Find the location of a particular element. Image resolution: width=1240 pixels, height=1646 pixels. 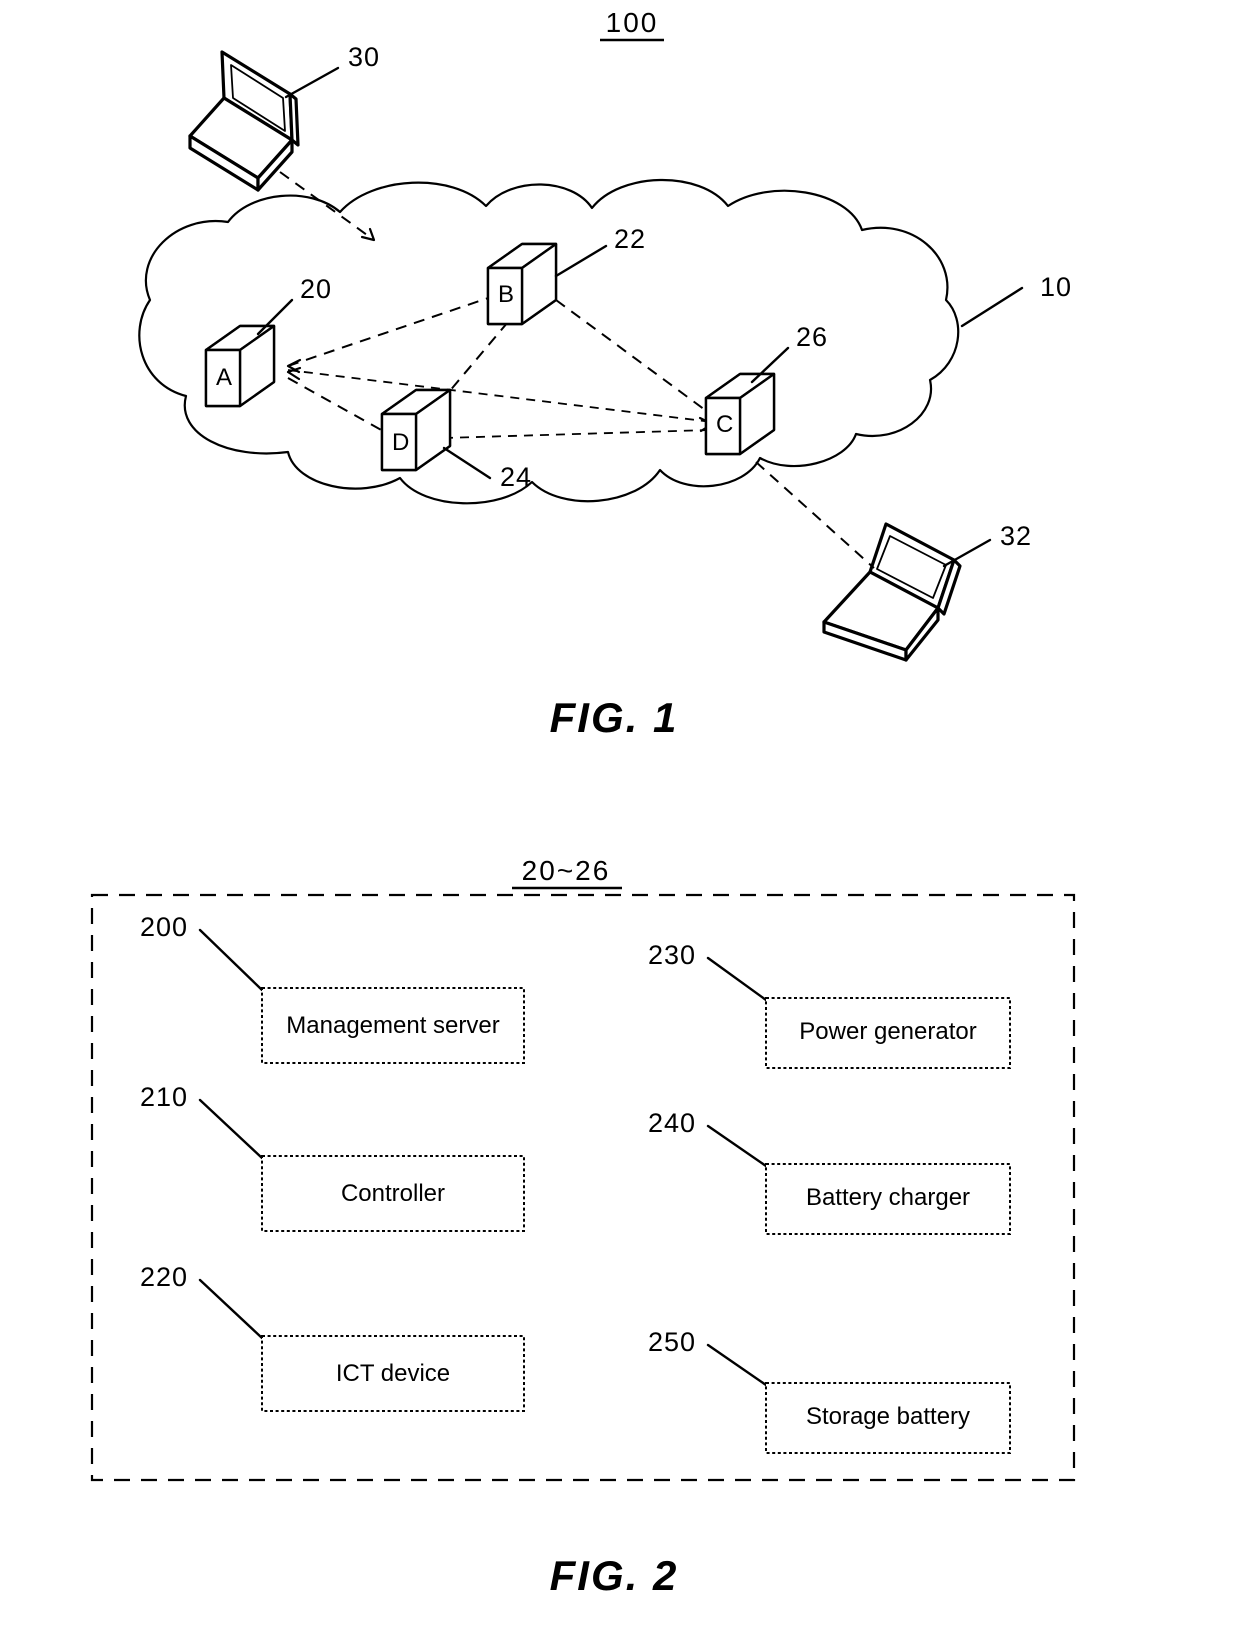

link-laptop30-cloud is located at coordinates (327, 206).